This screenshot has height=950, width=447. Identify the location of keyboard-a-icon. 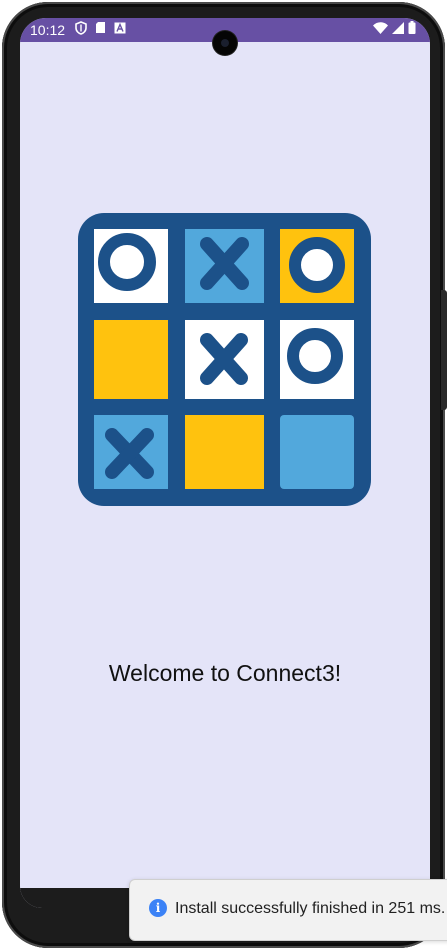
(120, 30).